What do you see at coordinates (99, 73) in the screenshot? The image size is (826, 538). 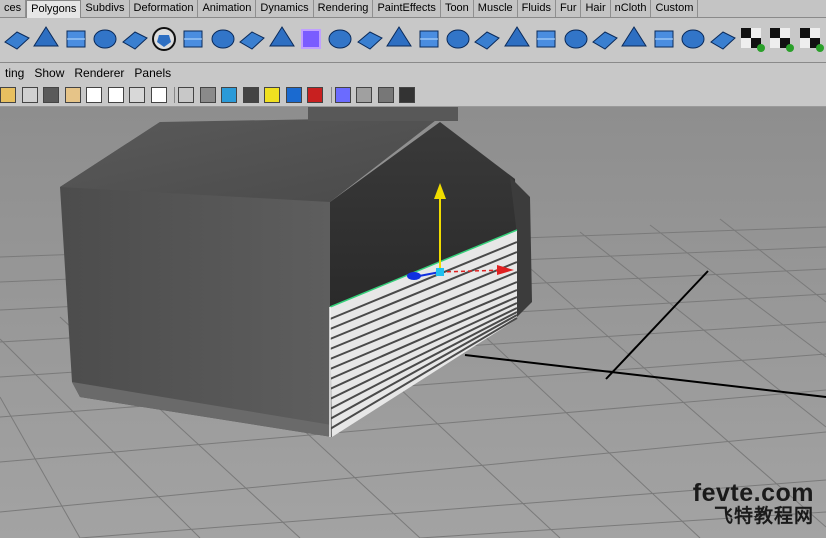 I see `menu-renderer: Renderer` at bounding box center [99, 73].